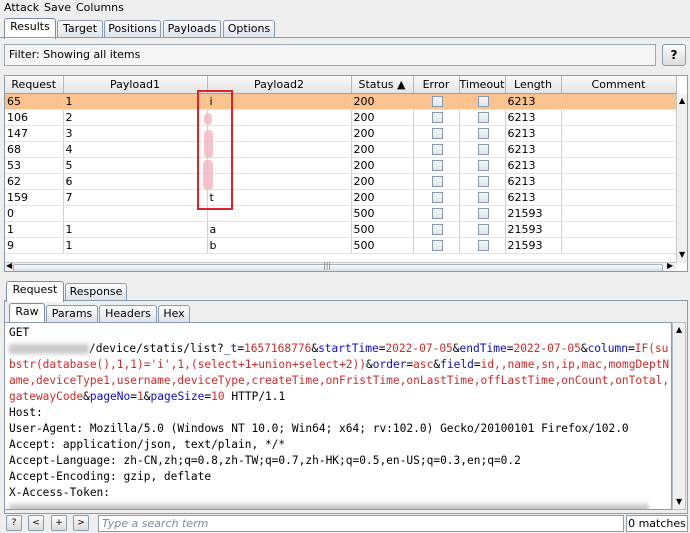  What do you see at coordinates (341, 117) in the screenshot?
I see `table-row: 106 2 200 6213` at bounding box center [341, 117].